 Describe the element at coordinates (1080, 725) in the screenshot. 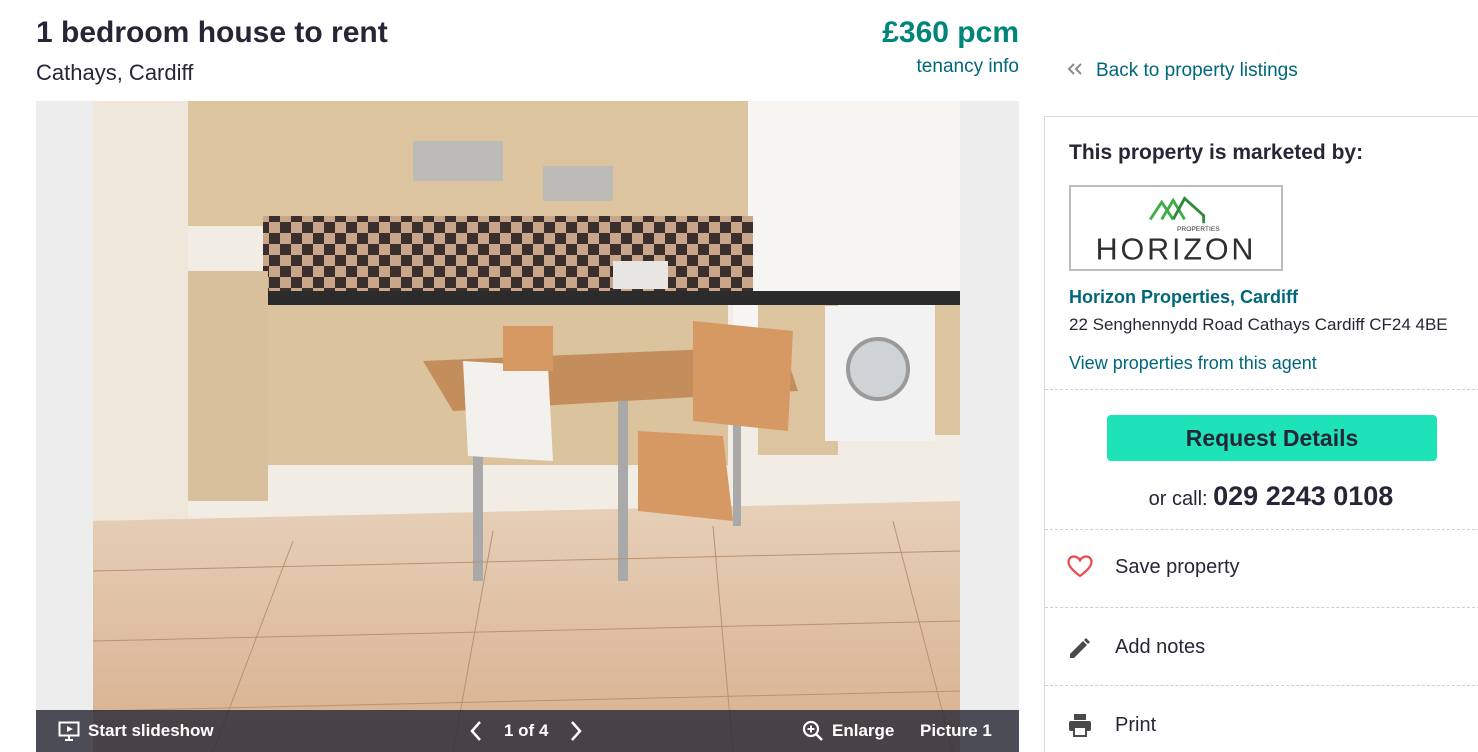

I see `printer-icon` at that location.